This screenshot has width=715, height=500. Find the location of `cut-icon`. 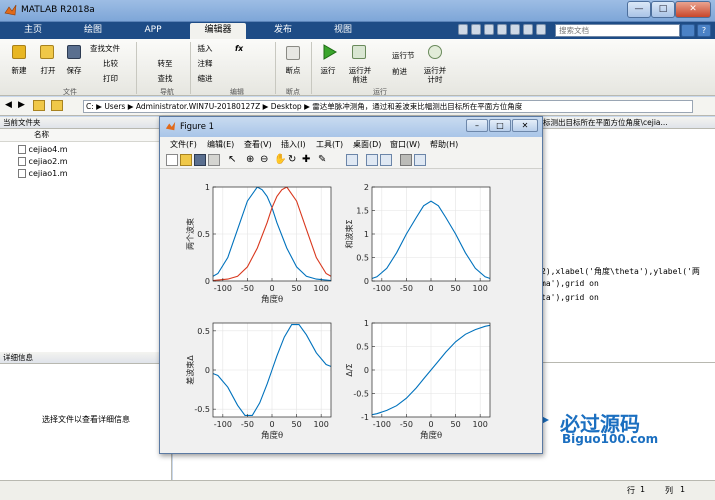

cut-icon is located at coordinates (476, 29).